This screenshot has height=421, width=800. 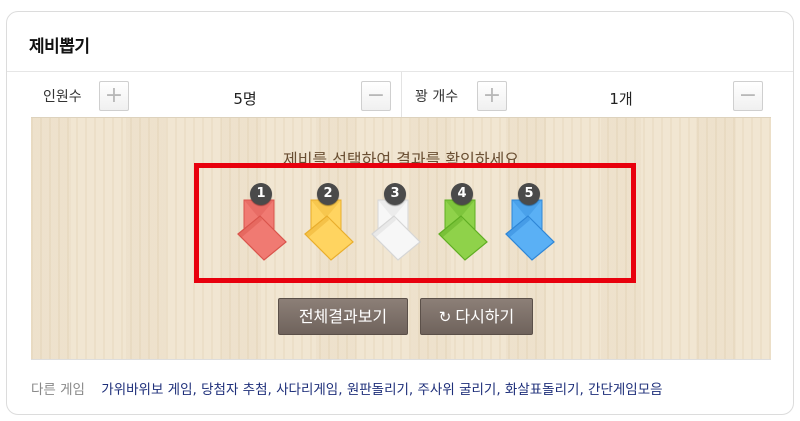 I want to click on other-game-link: 원판돌리기, so click(x=378, y=390).